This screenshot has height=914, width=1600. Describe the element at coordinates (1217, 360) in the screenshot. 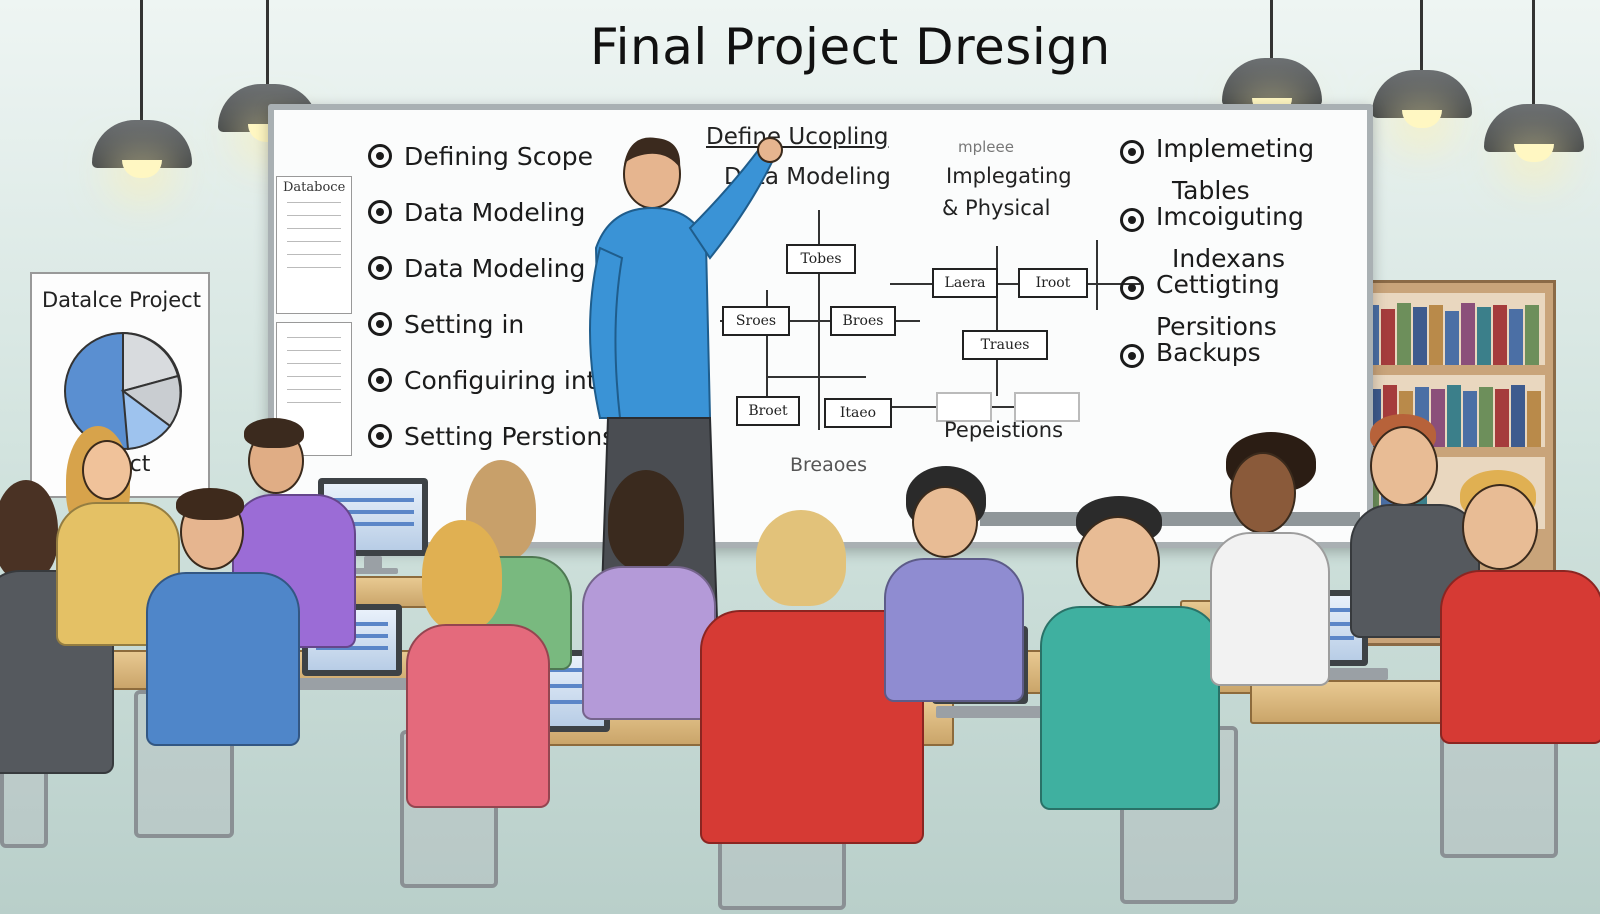

I see `list-item: Backups` at that location.